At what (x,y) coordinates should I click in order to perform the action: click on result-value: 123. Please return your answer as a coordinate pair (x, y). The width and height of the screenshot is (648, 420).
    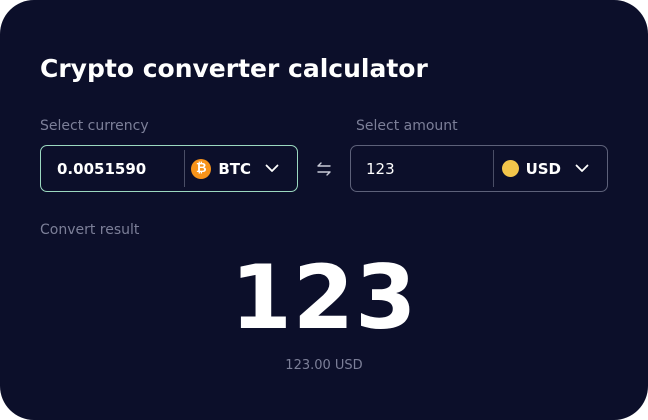
    Looking at the image, I should click on (324, 297).